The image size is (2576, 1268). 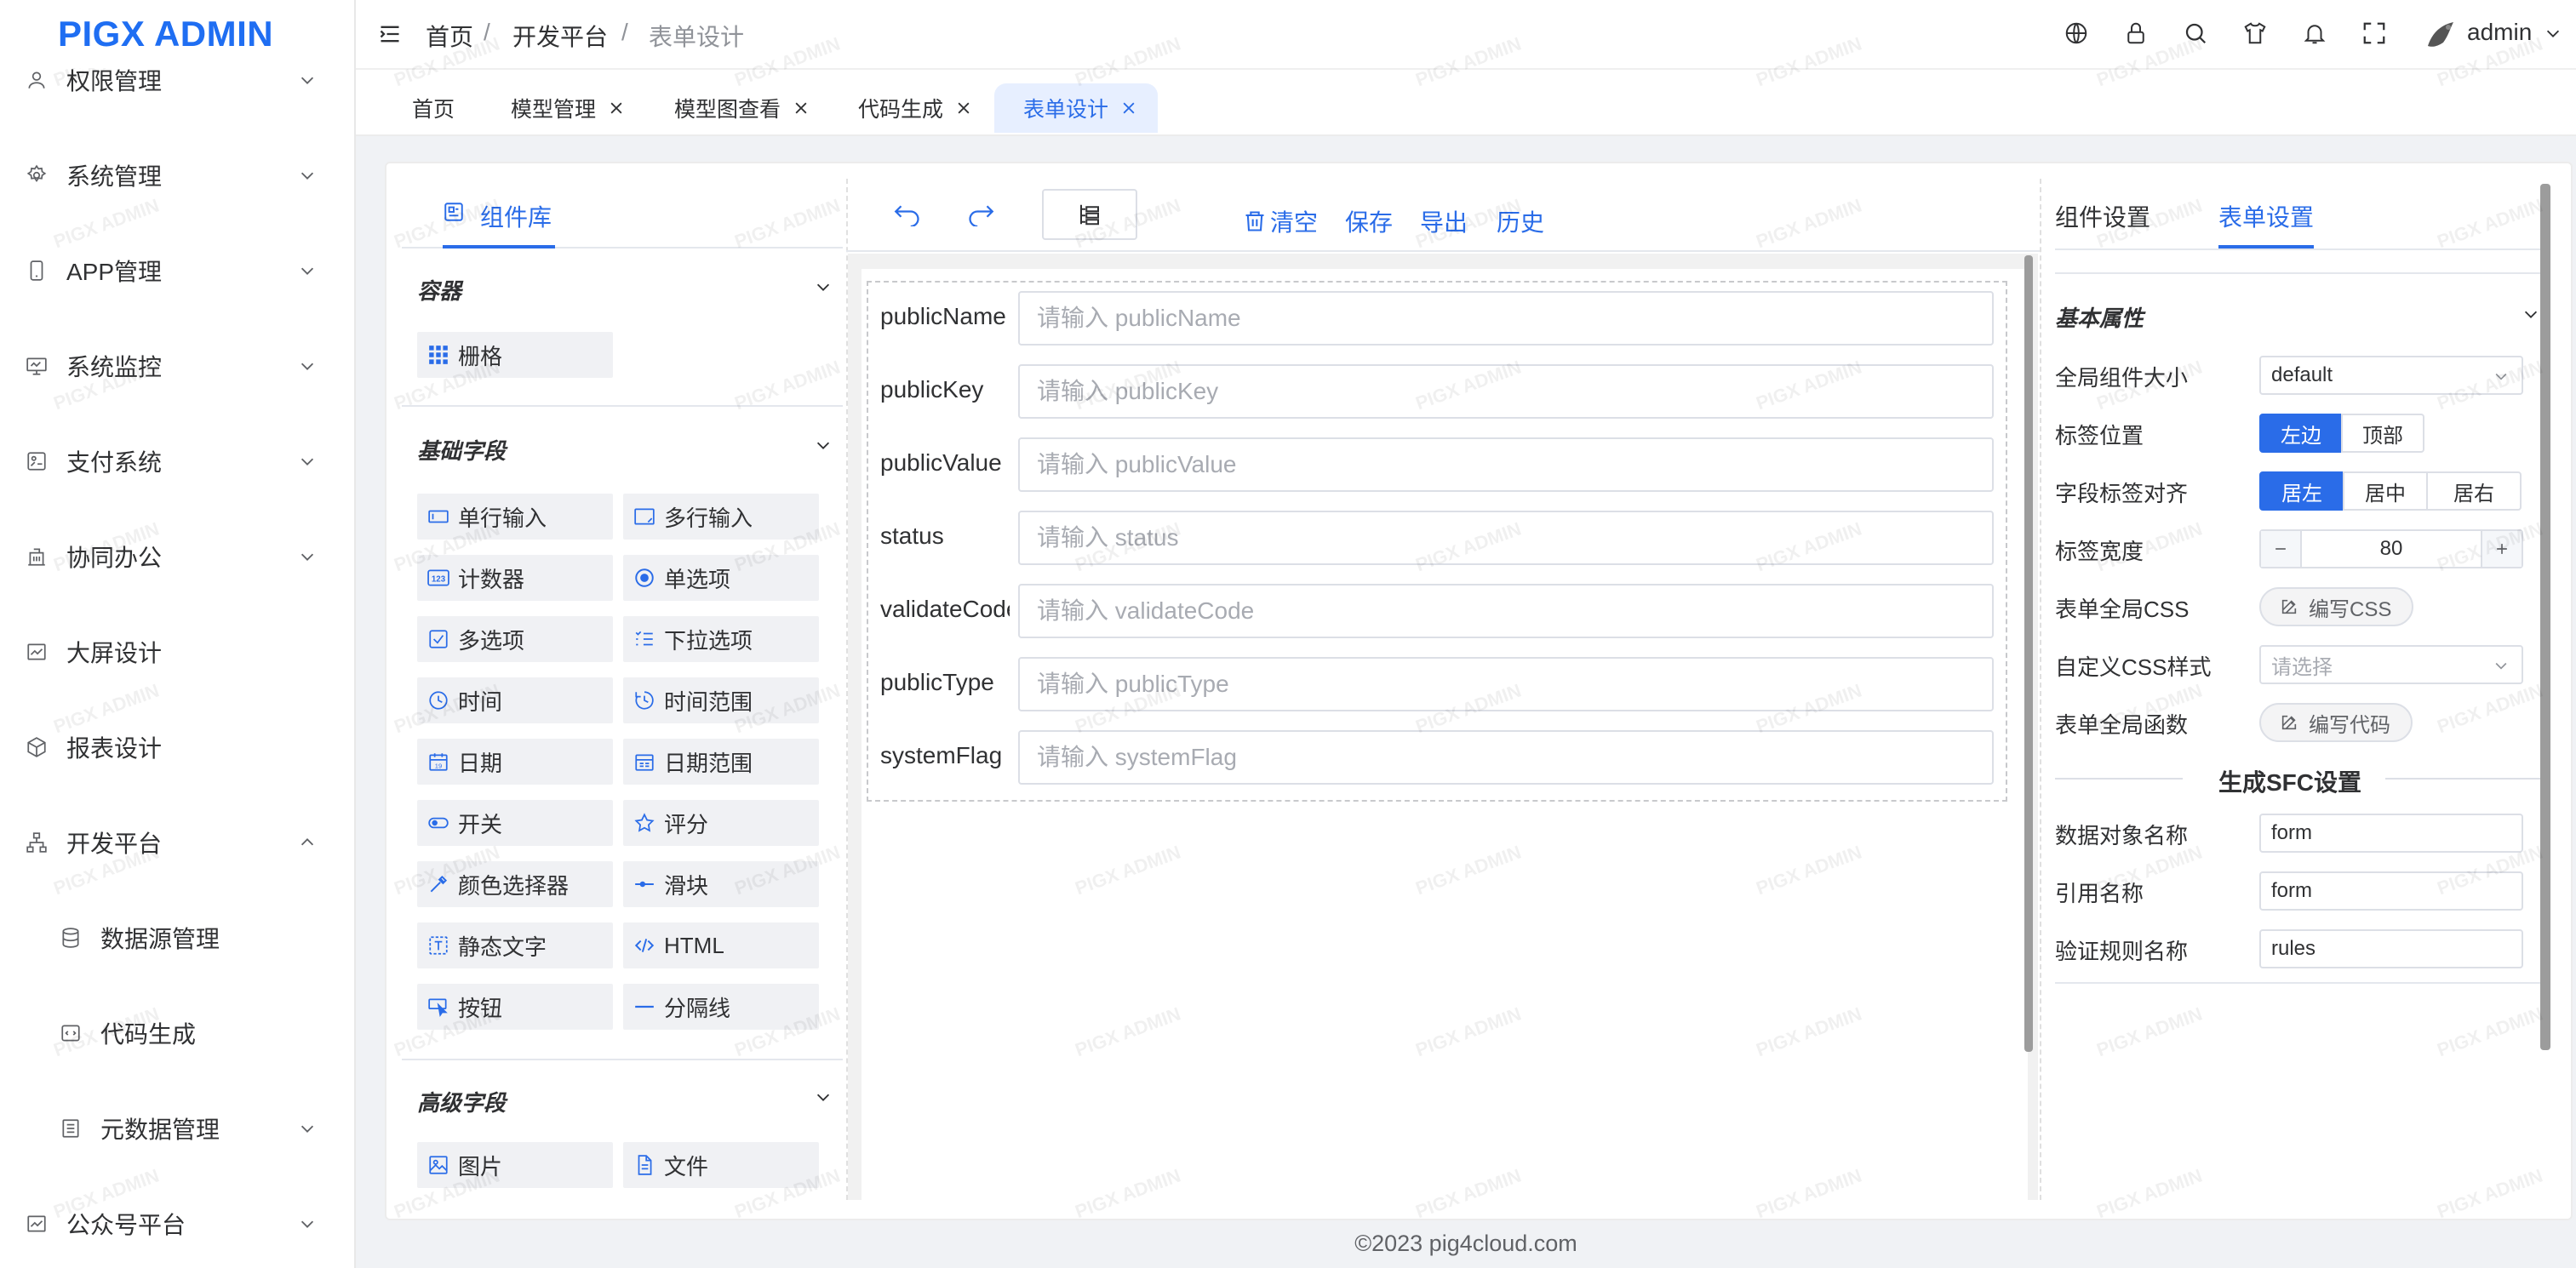 What do you see at coordinates (1077, 108) in the screenshot?
I see `tab-form-design: 表单设计` at bounding box center [1077, 108].